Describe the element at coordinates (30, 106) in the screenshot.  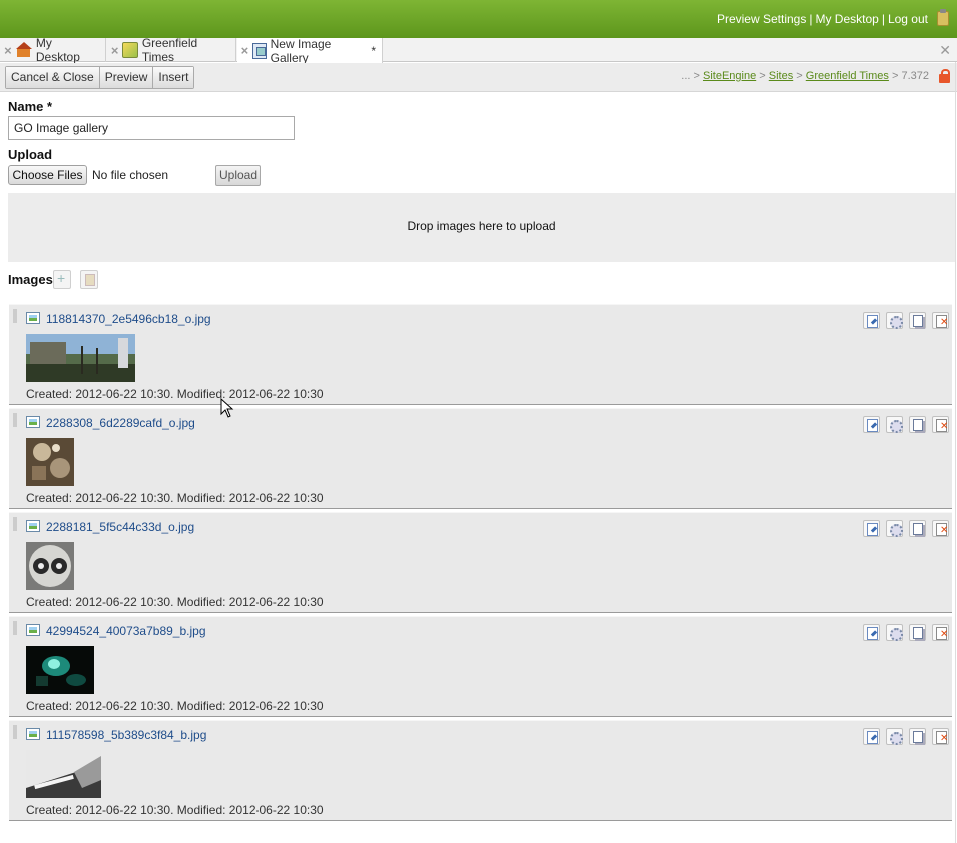
I see `name-label: Name *` at that location.